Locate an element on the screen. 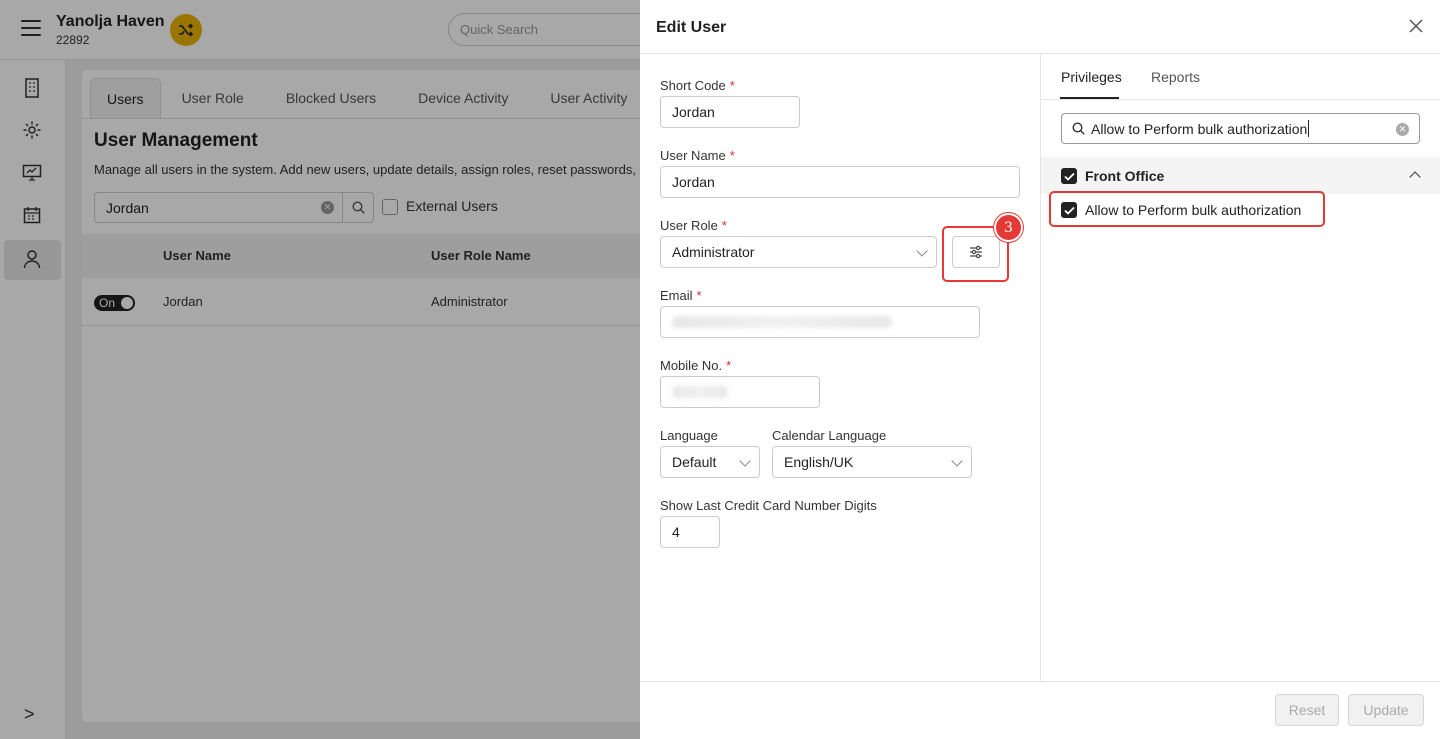 This screenshot has width=1440, height=739. search-icon is located at coordinates (1078, 128).